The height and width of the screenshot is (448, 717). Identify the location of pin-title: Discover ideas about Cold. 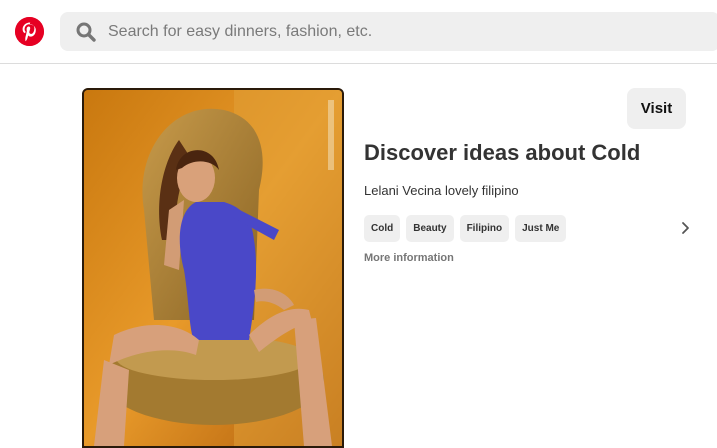
(502, 152).